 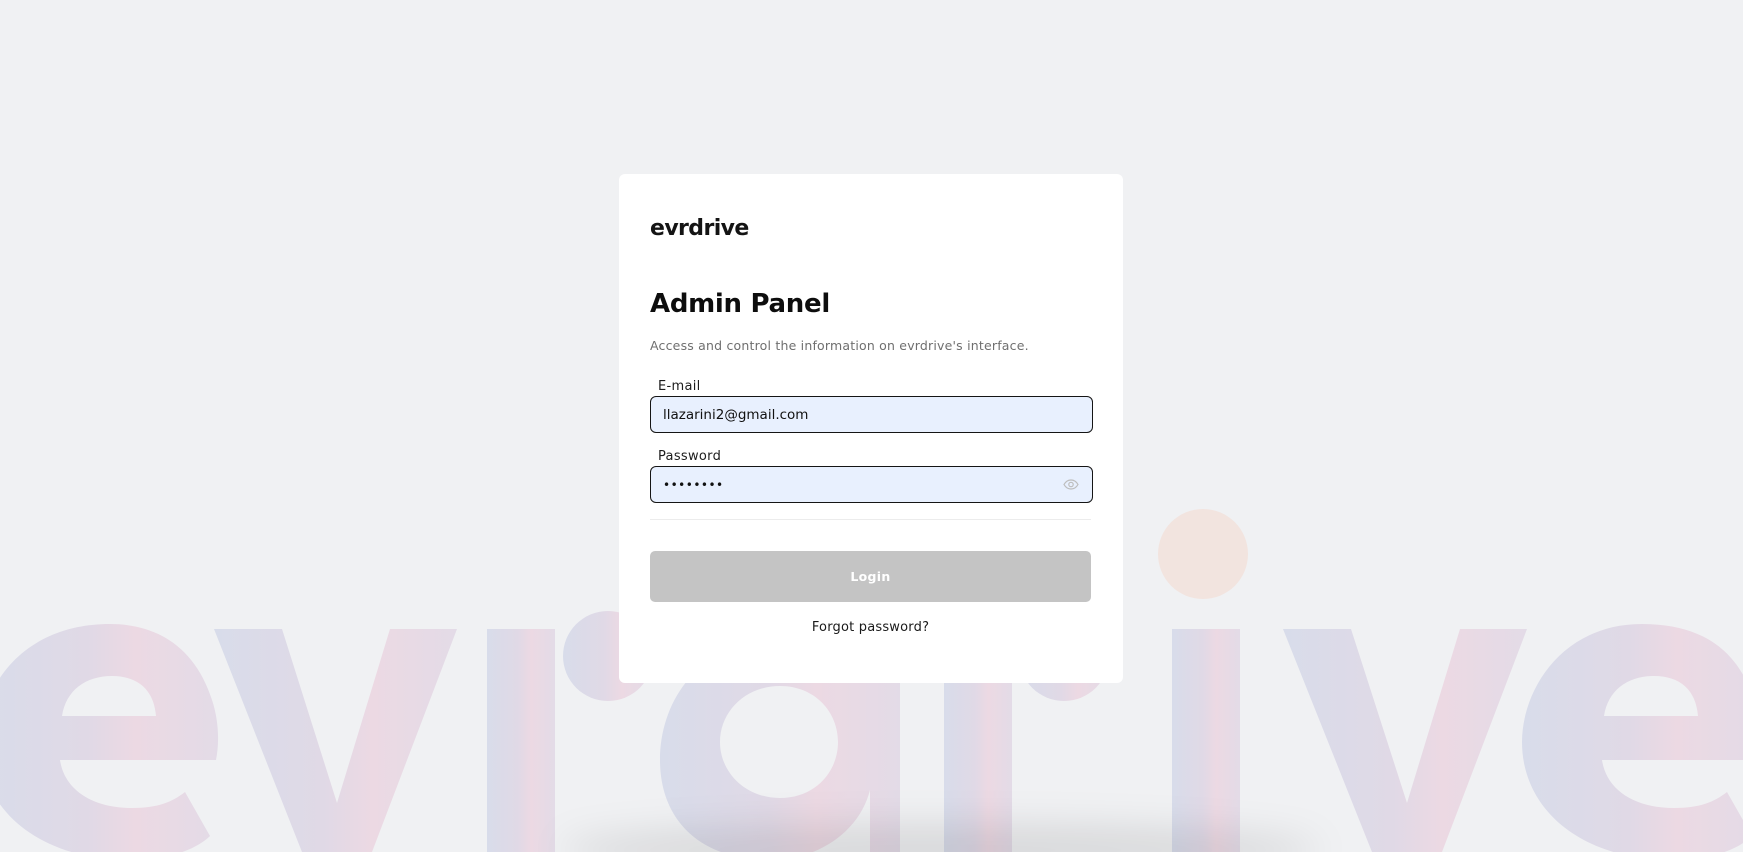 I want to click on wordmark-letter-i-stem, so click(x=1206, y=740).